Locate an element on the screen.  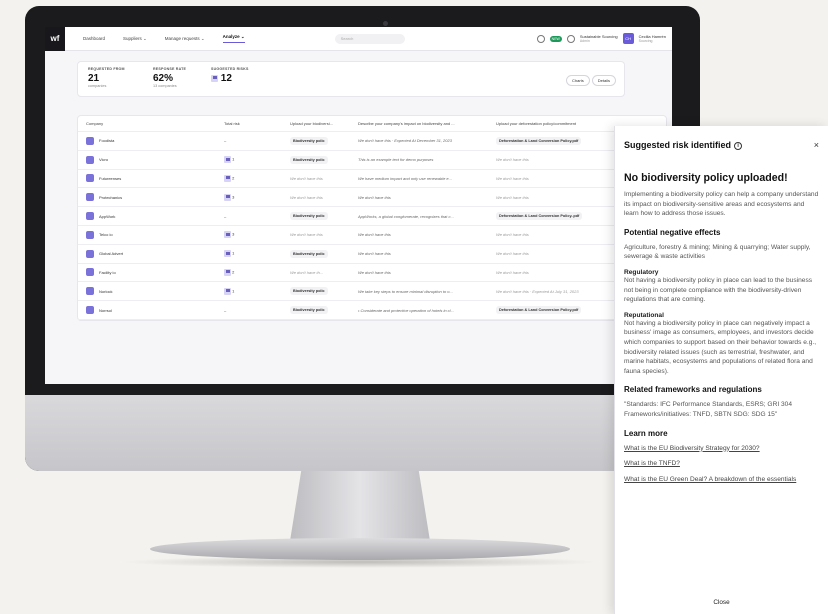
charts-button: Charts is located at coordinates (577, 80).